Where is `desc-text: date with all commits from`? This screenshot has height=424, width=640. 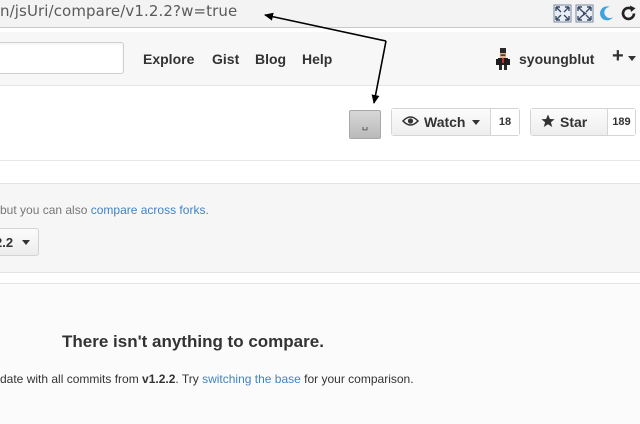 desc-text: date with all commits from is located at coordinates (71, 379).